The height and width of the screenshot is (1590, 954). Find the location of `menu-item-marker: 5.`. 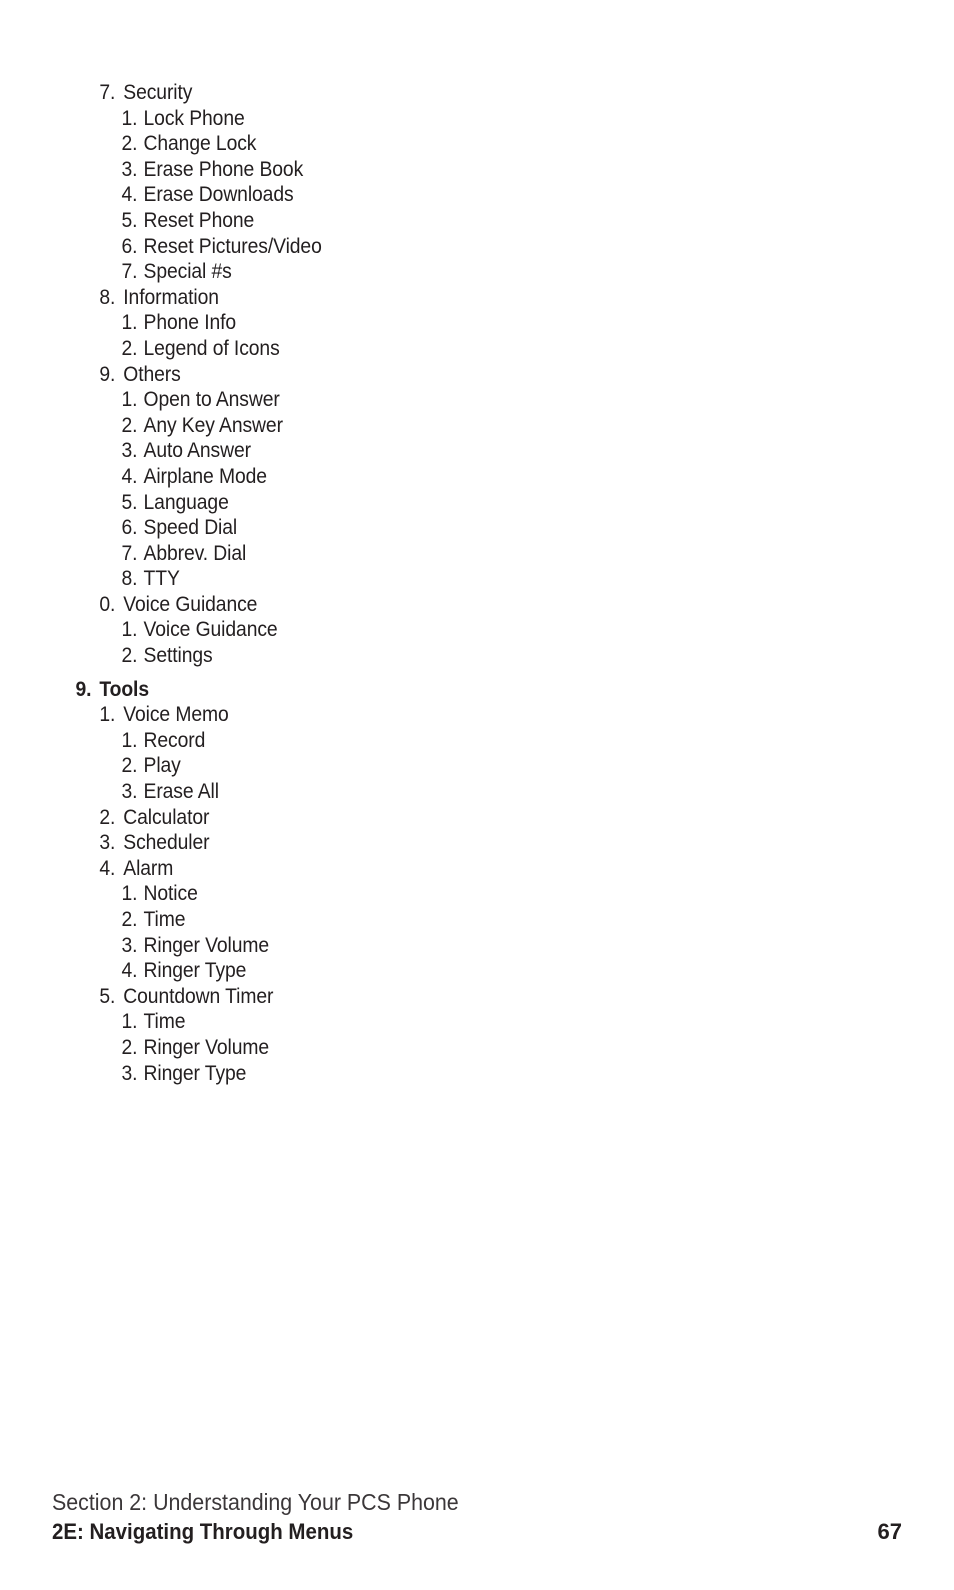

menu-item-marker: 5. is located at coordinates (129, 220).